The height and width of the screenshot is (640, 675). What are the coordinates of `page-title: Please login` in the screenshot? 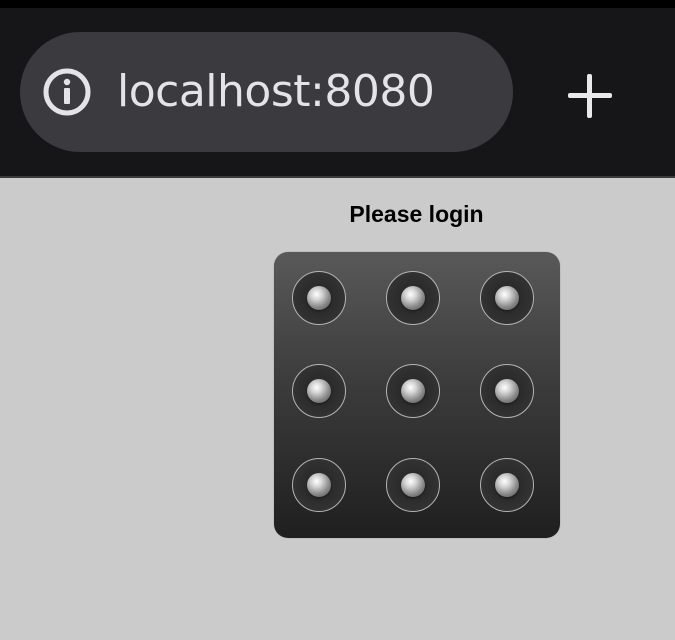 It's located at (416, 214).